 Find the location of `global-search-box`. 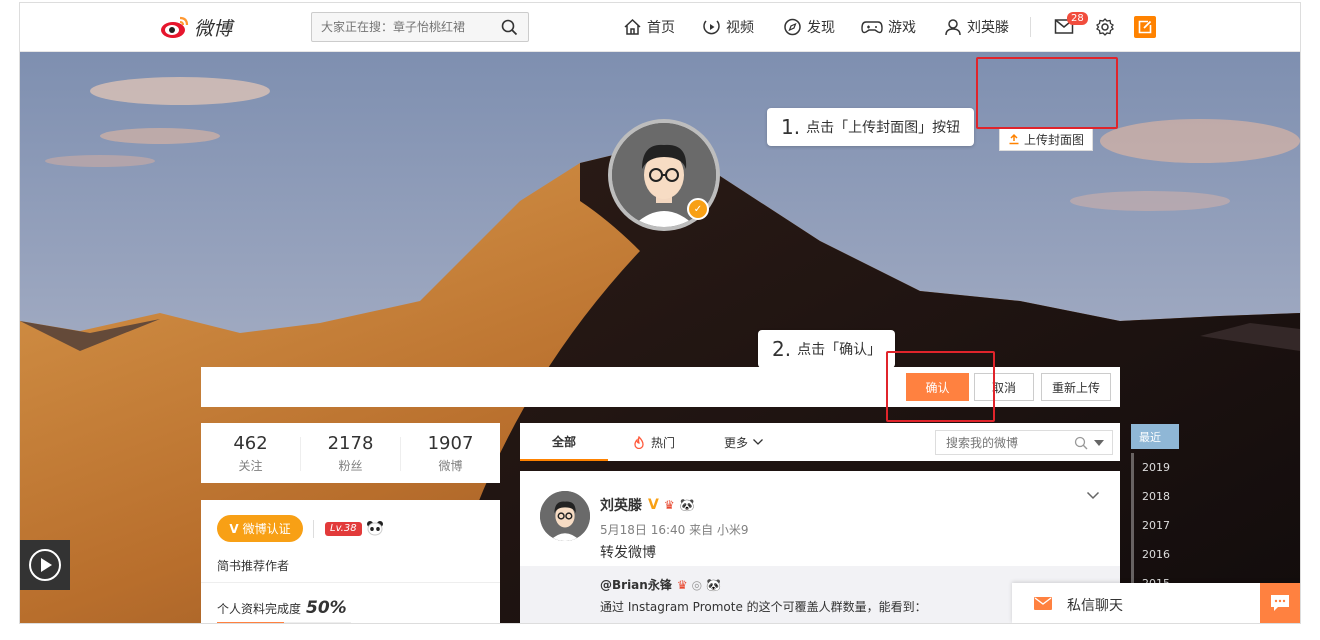

global-search-box is located at coordinates (420, 27).